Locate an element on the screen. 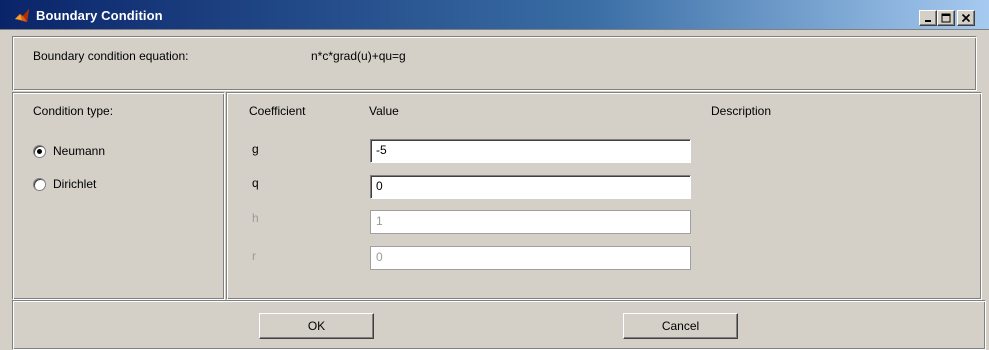 Image resolution: width=989 pixels, height=350 pixels. radio-dirichlet-indicator is located at coordinates (39, 184).